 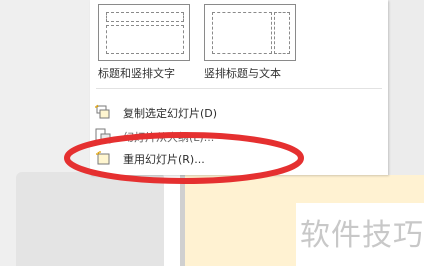 I want to click on slides-from-outline-icon, so click(x=103, y=136).